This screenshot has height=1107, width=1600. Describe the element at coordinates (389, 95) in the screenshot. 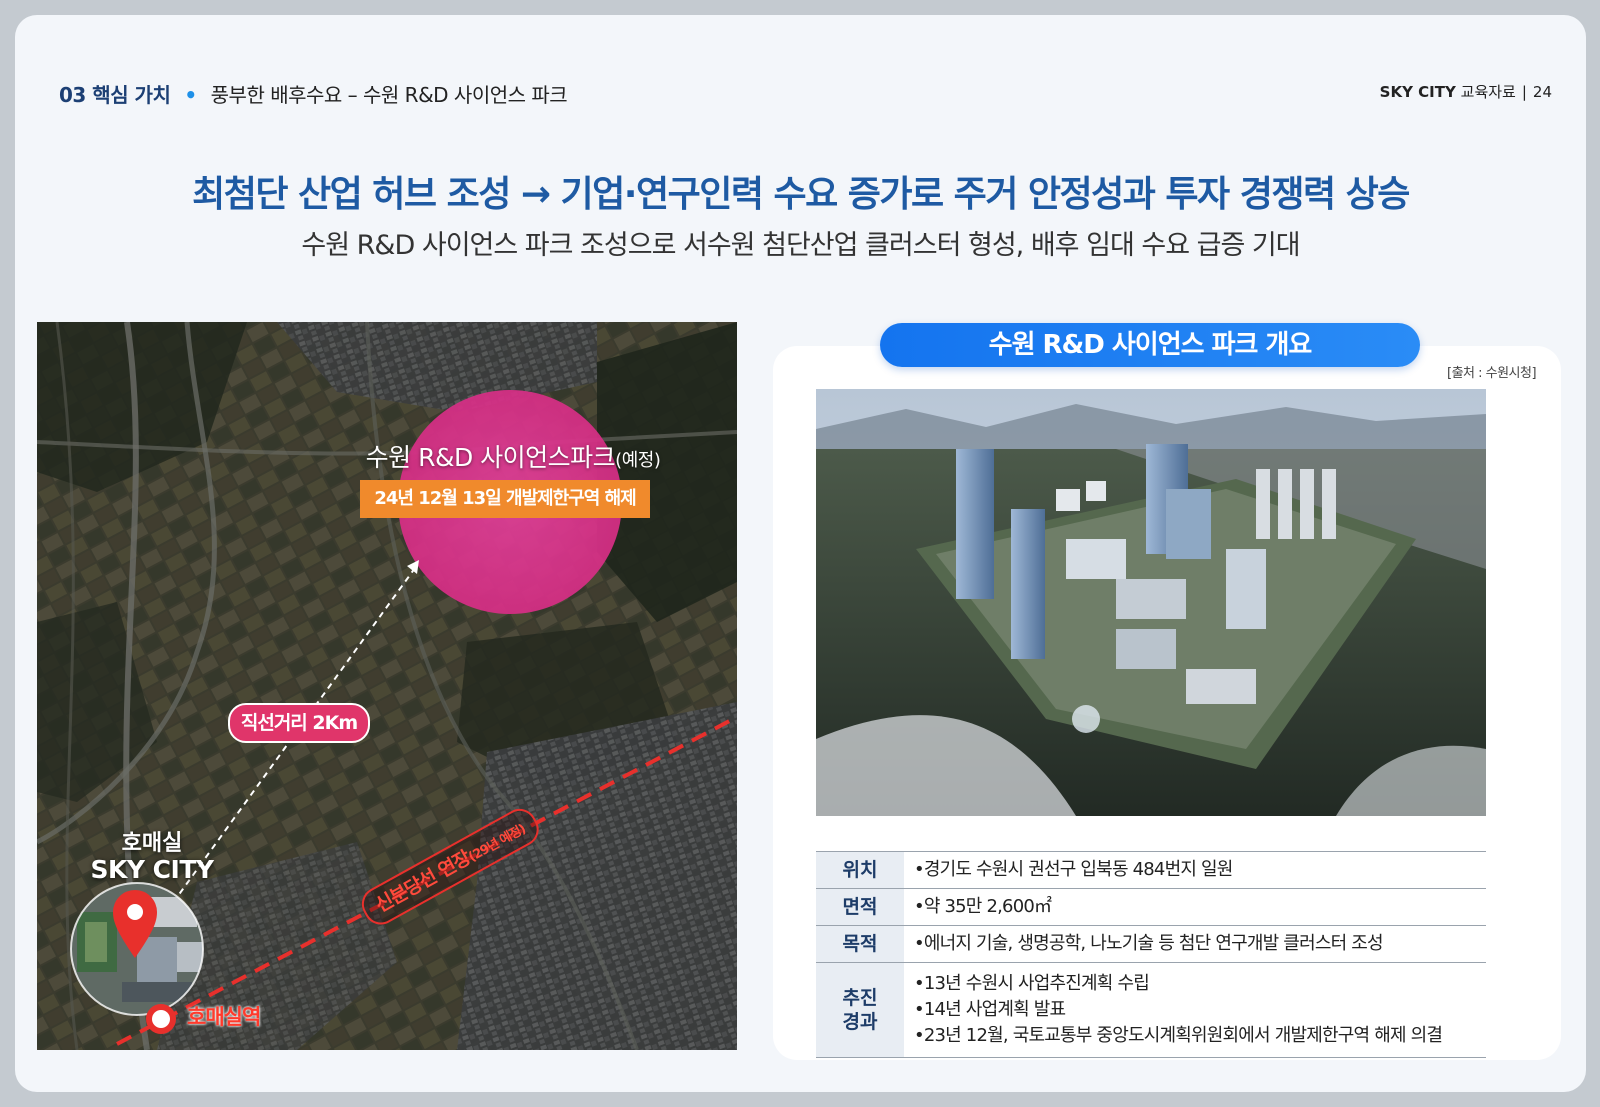

I see `topic-label: 풍부한 배후수요 – 수원 R&D 사이언스 파크` at that location.